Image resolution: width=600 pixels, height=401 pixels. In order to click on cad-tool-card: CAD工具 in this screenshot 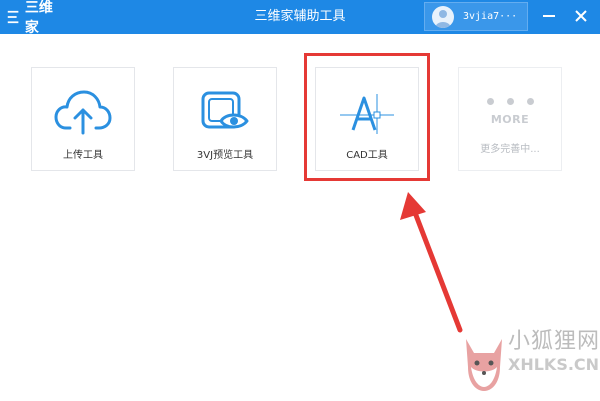, I will do `click(367, 119)`.